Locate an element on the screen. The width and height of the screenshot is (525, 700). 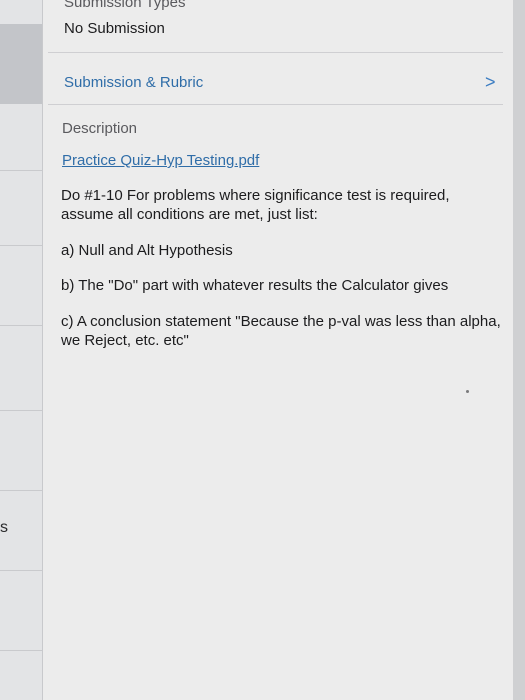
submission-rubric-label: Submission & Rubric is located at coordinates (134, 82).